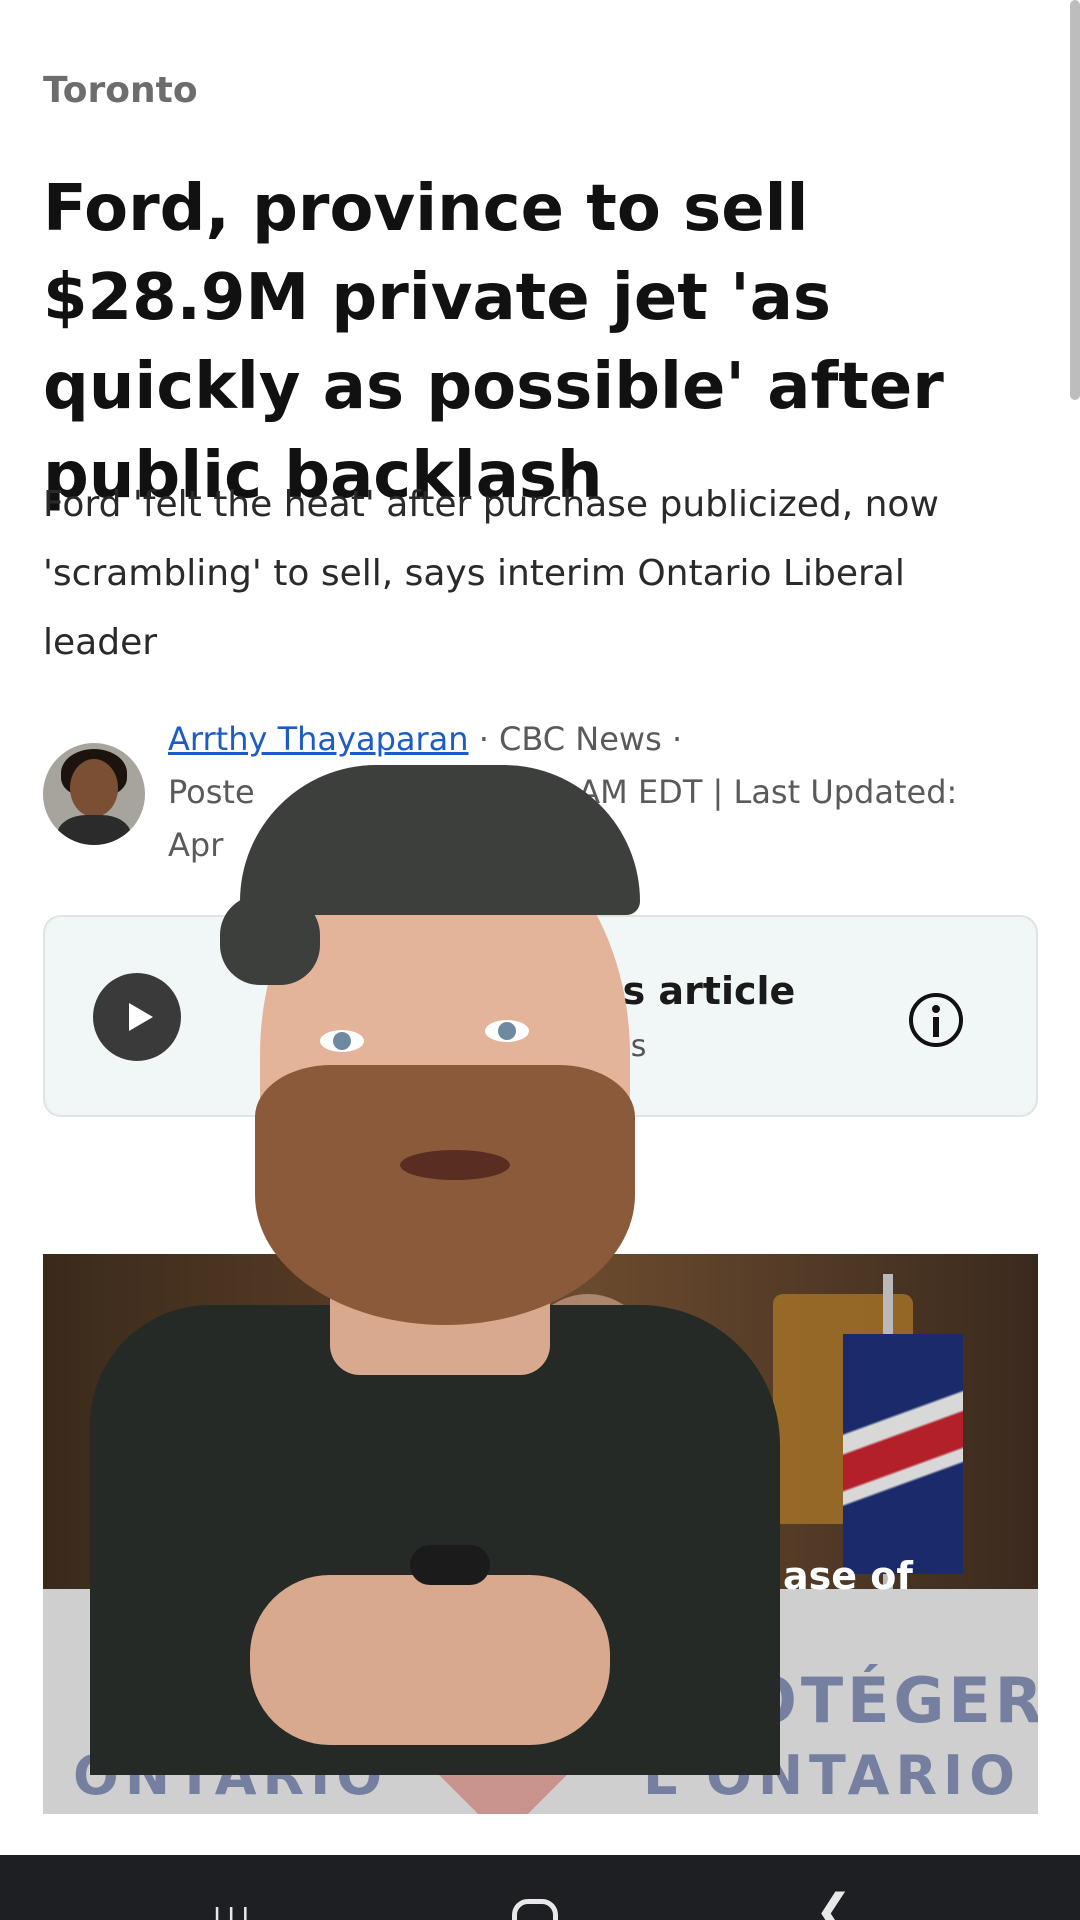 The height and width of the screenshot is (1920, 1080). What do you see at coordinates (540, 1887) in the screenshot?
I see `system-nav-bar: ||| ❮` at bounding box center [540, 1887].